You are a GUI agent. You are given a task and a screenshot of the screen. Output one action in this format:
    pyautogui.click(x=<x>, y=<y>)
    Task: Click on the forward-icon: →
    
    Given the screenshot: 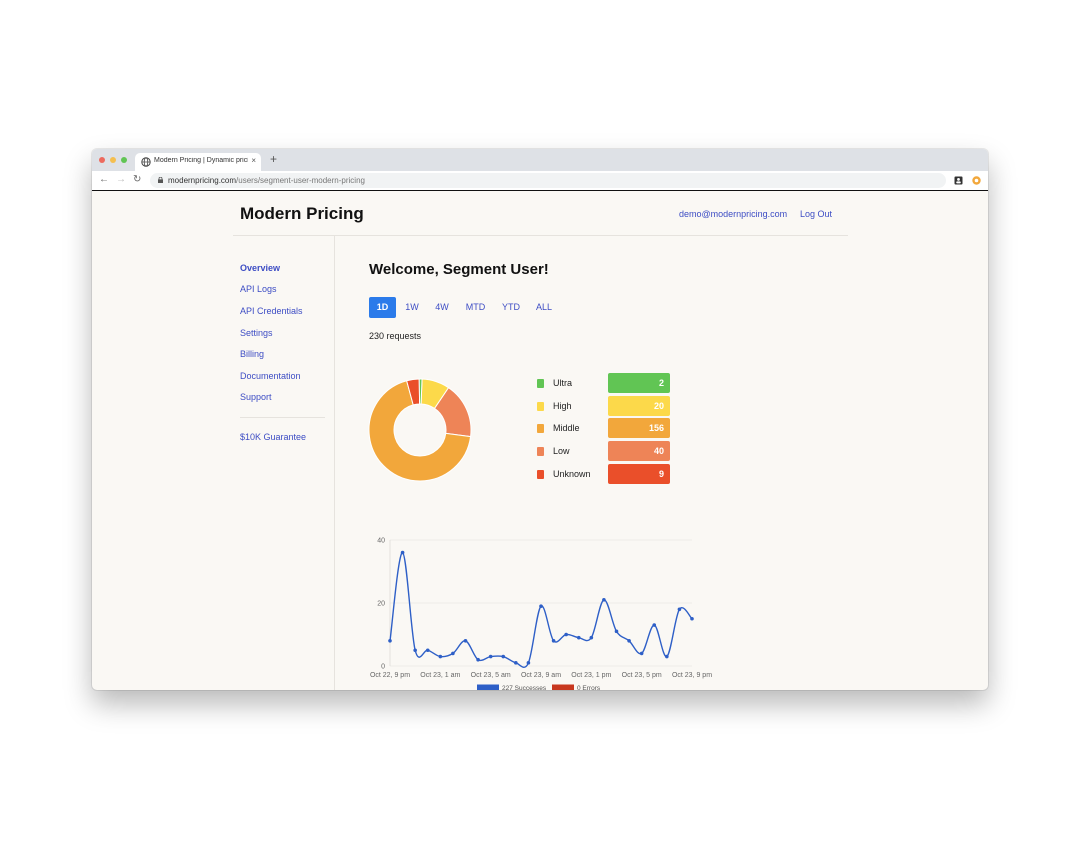 What is the action you would take?
    pyautogui.click(x=121, y=180)
    